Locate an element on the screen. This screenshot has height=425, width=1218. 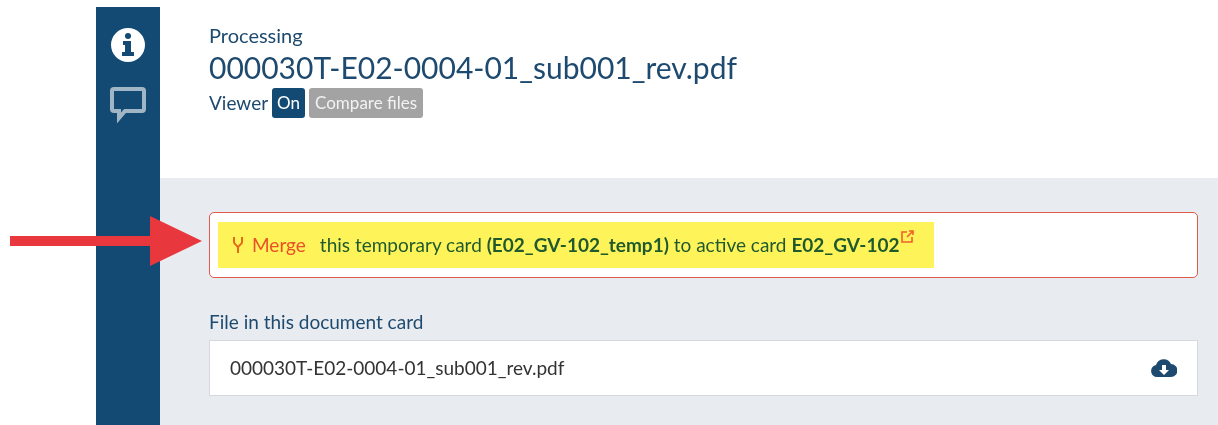
status-label: Processing is located at coordinates (256, 35).